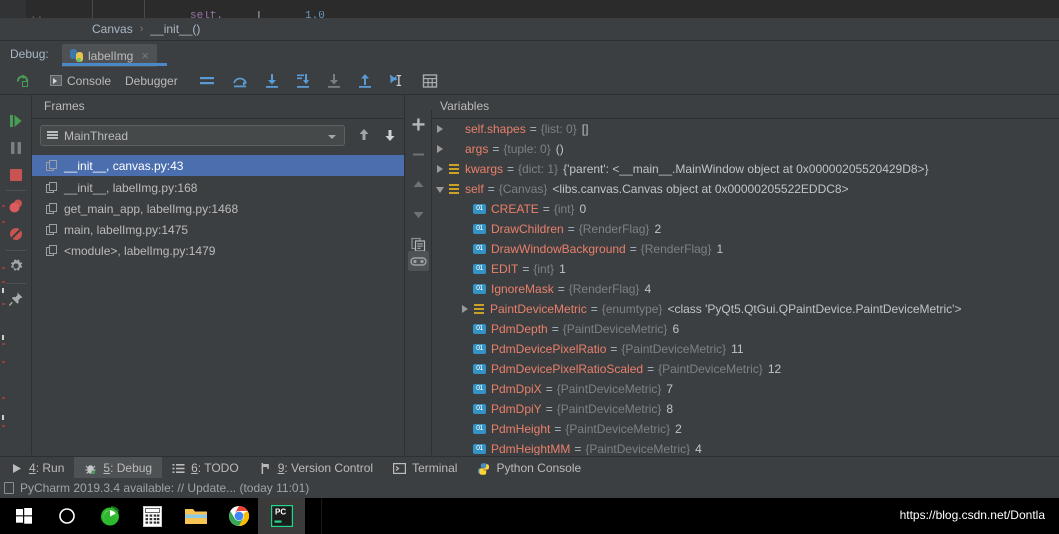 Image resolution: width=1059 pixels, height=534 pixels. What do you see at coordinates (425, 468) in the screenshot?
I see `tool-button-terminal: Terminal` at bounding box center [425, 468].